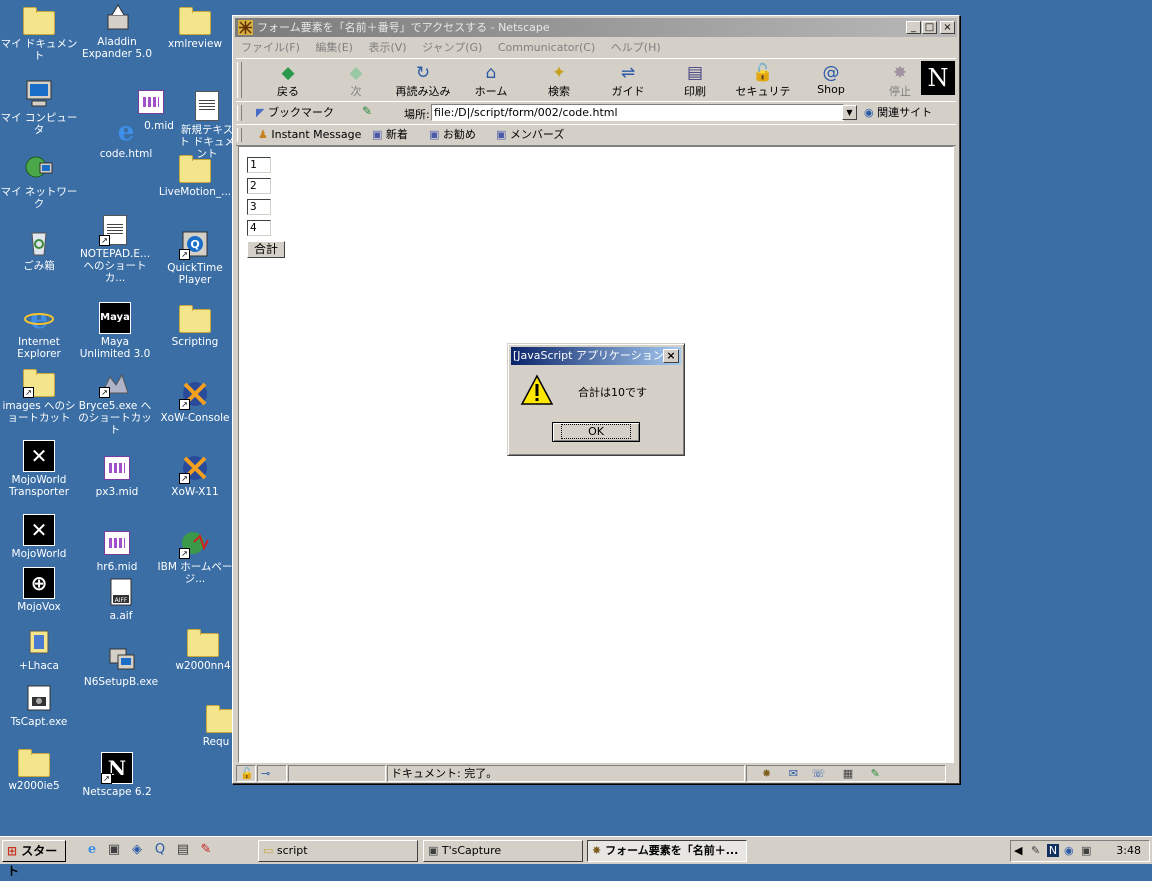  What do you see at coordinates (1086, 850) in the screenshot?
I see `tray-app-icon: ▣` at bounding box center [1086, 850].